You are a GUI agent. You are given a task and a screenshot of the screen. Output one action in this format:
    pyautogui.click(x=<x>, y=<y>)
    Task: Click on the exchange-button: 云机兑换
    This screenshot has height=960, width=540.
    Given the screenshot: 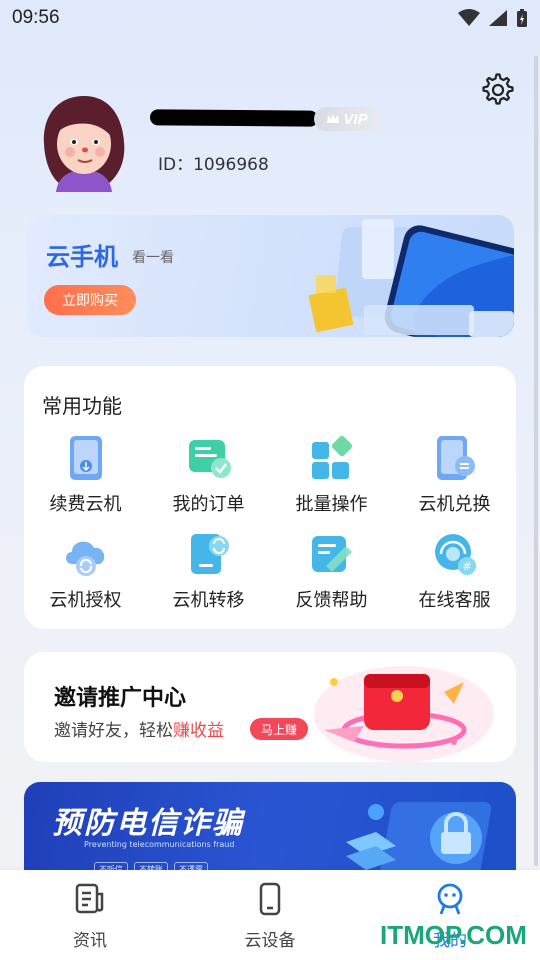 What is the action you would take?
    pyautogui.click(x=454, y=475)
    